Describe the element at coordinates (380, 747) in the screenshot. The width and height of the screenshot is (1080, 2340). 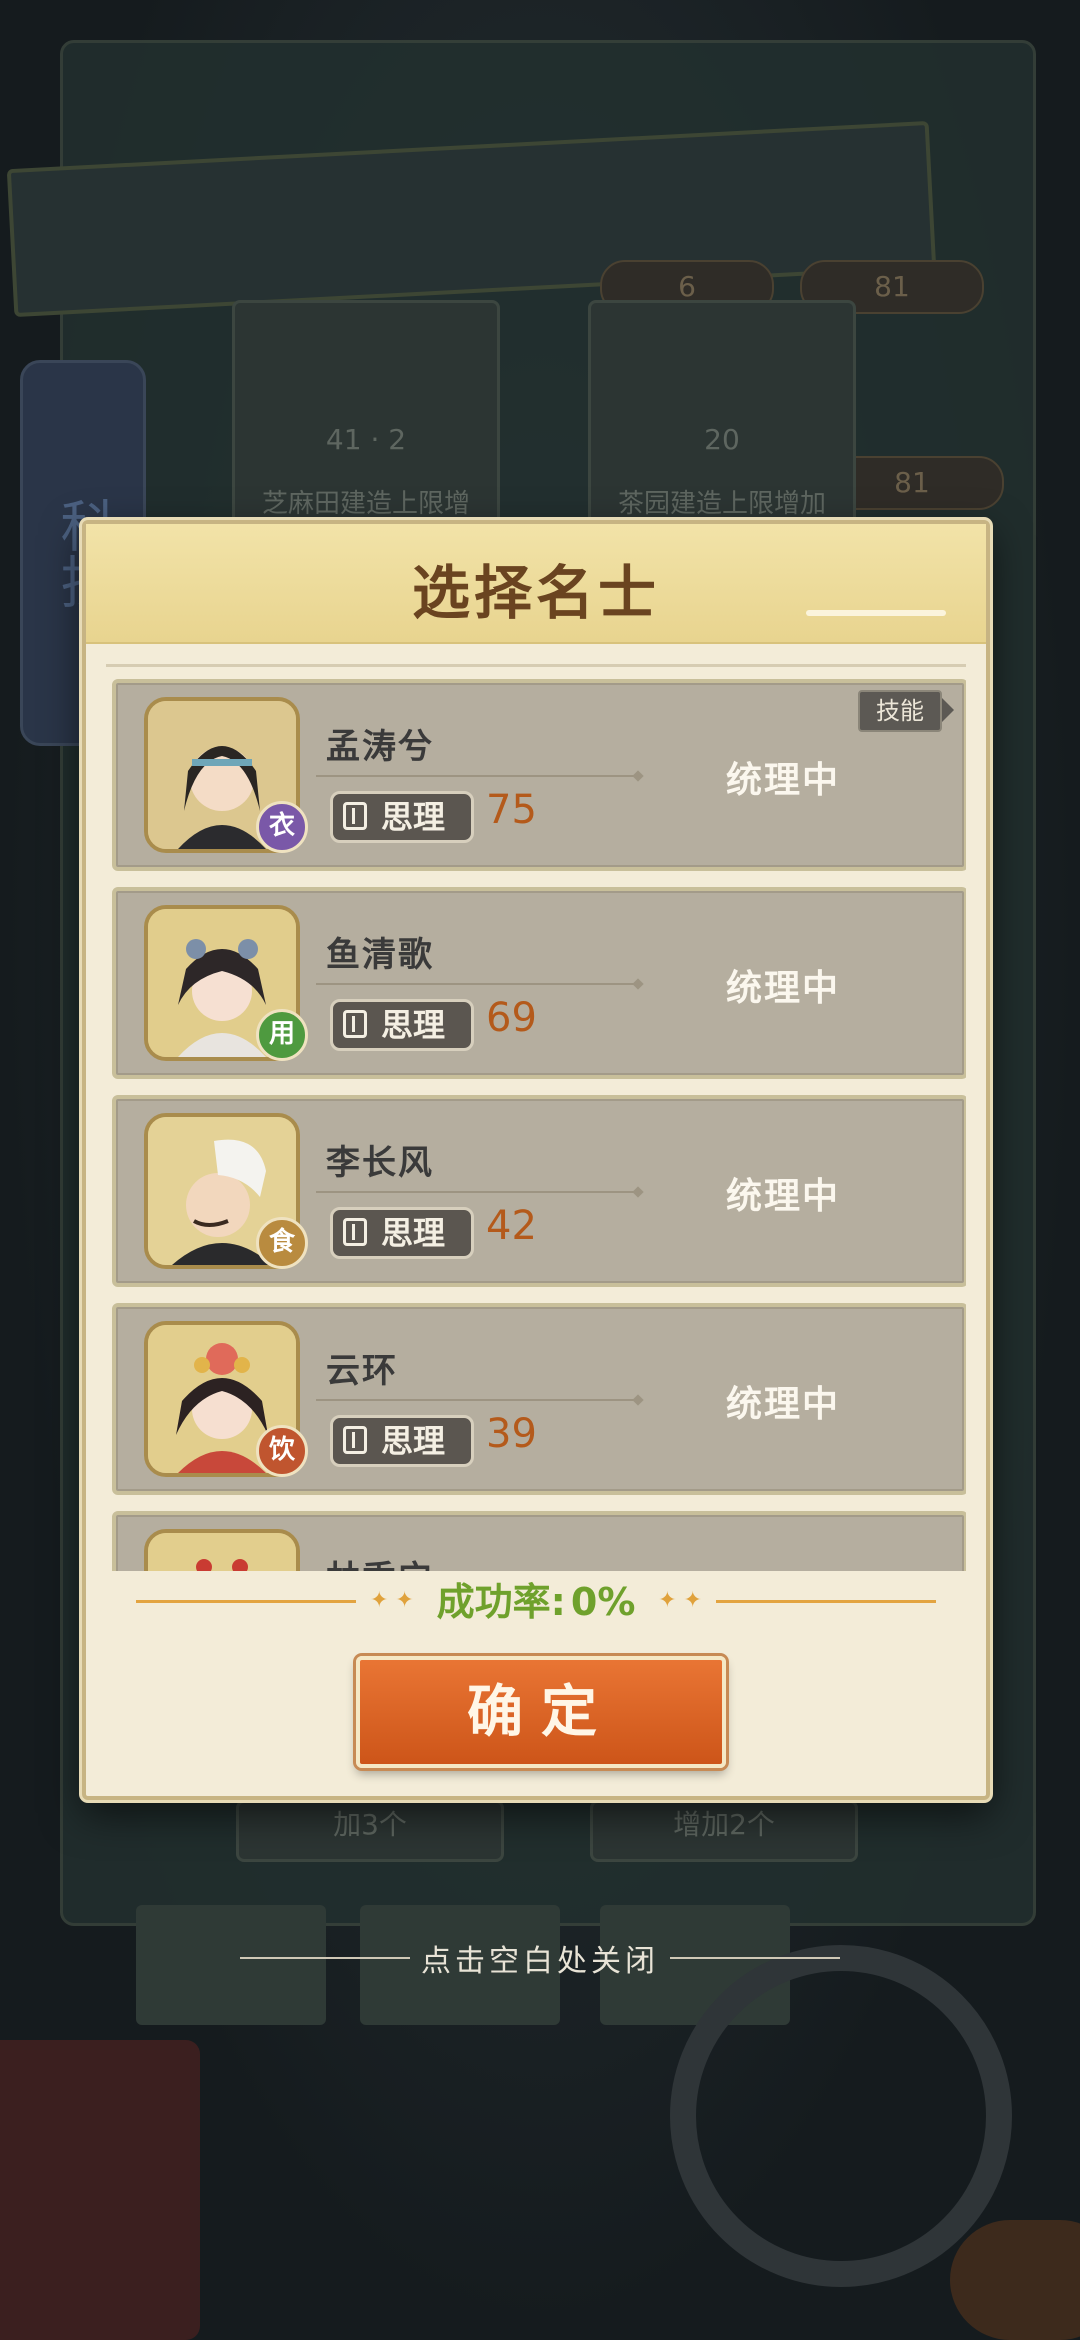
I see `scholar-name: 孟涛兮` at that location.